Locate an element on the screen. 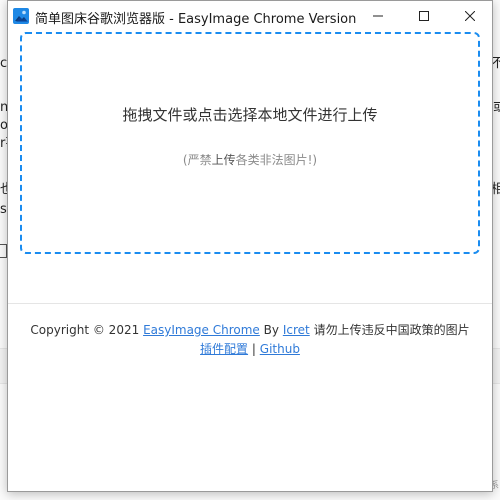  minimize-icon is located at coordinates (378, 16).